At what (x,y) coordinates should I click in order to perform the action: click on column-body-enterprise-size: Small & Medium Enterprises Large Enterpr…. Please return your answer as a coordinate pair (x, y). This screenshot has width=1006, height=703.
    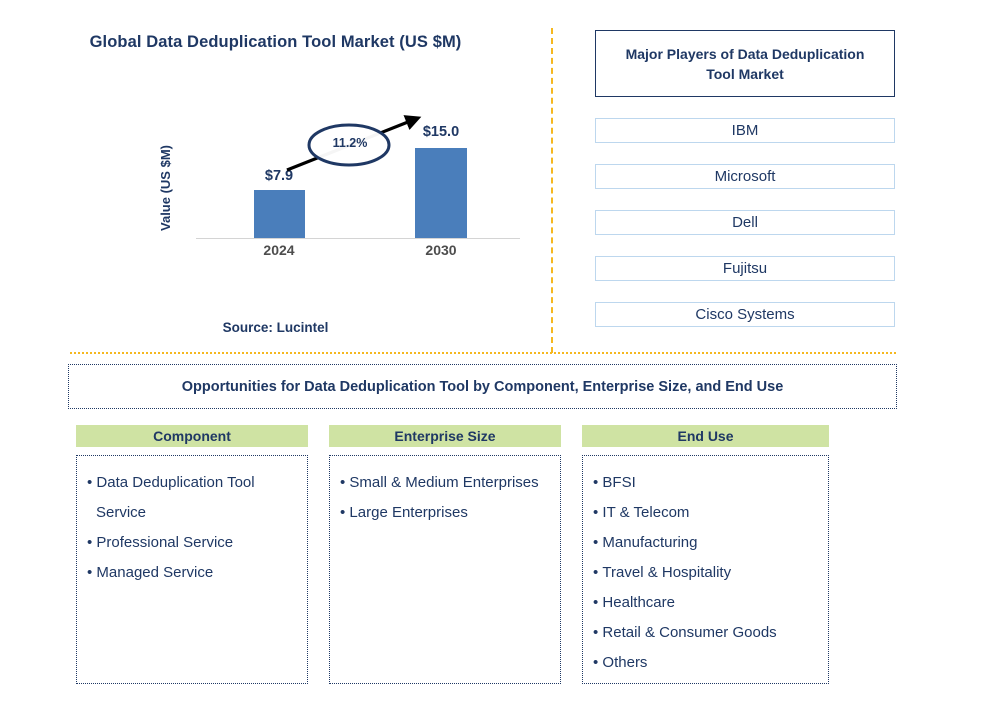
    Looking at the image, I should click on (445, 569).